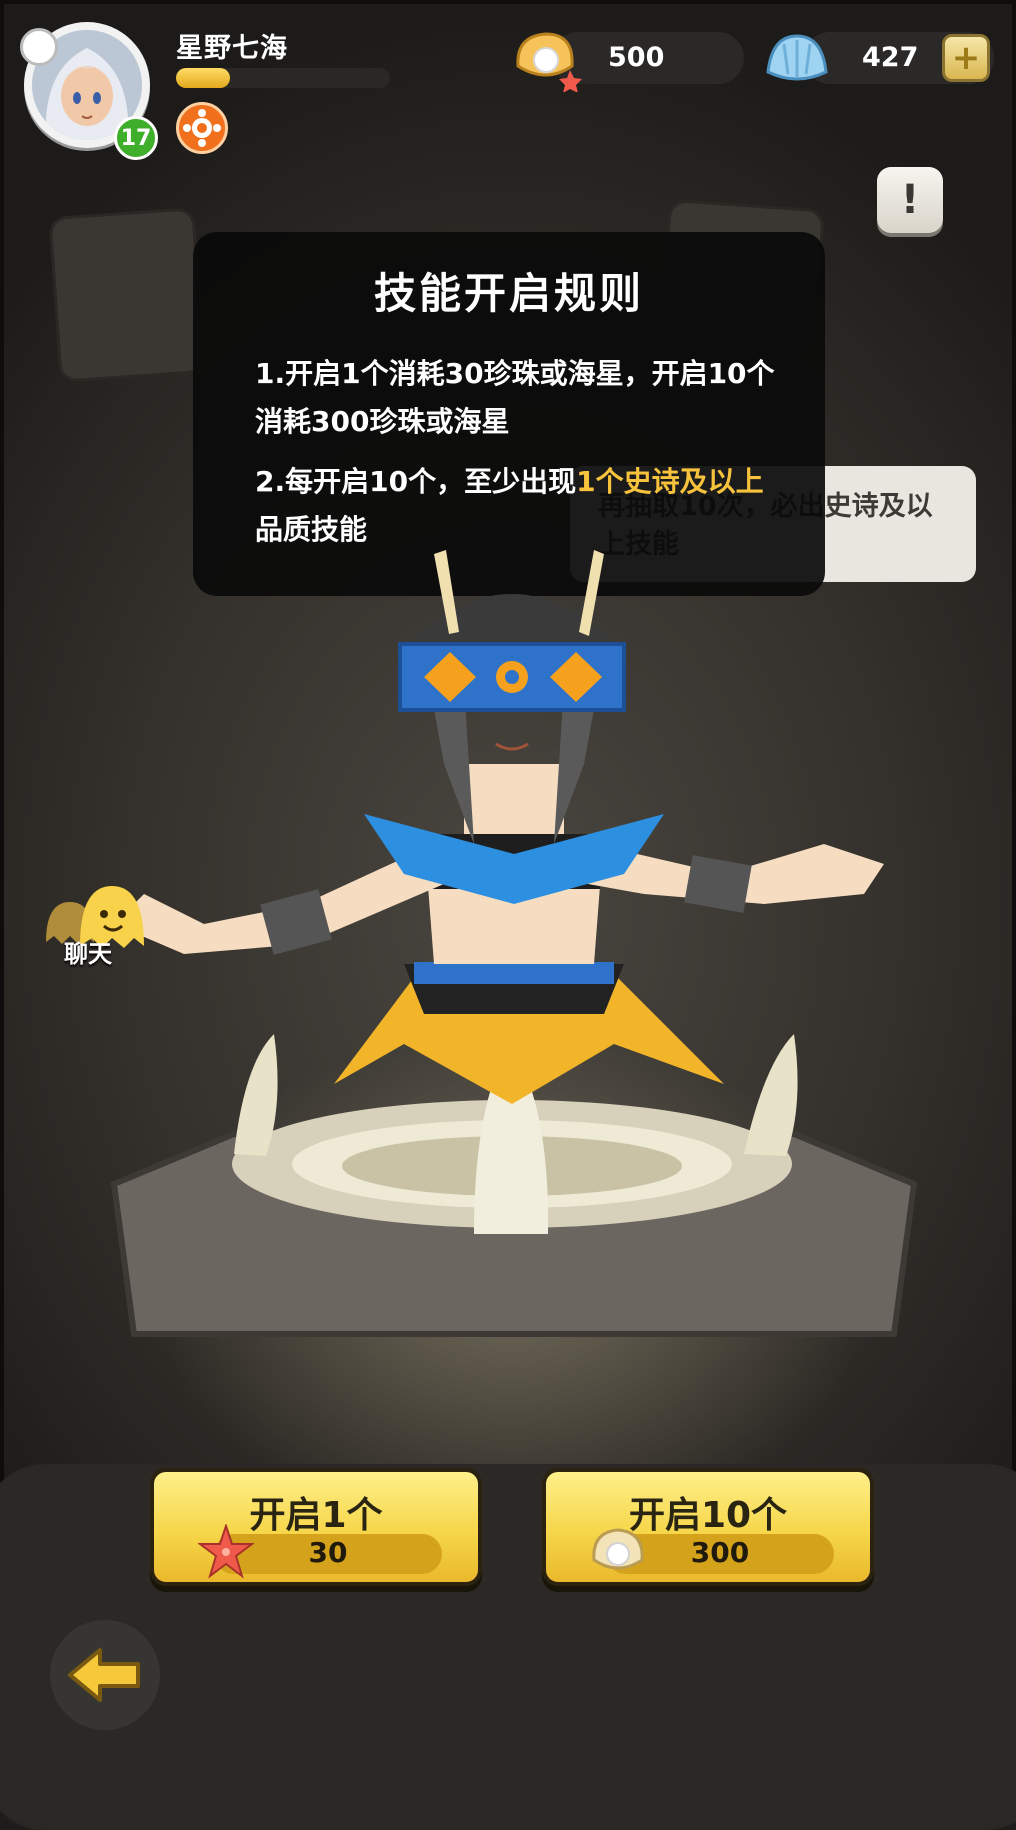 This screenshot has width=1016, height=1830. What do you see at coordinates (708, 1527) in the screenshot?
I see `open-ten-button: 开启10个 300` at bounding box center [708, 1527].